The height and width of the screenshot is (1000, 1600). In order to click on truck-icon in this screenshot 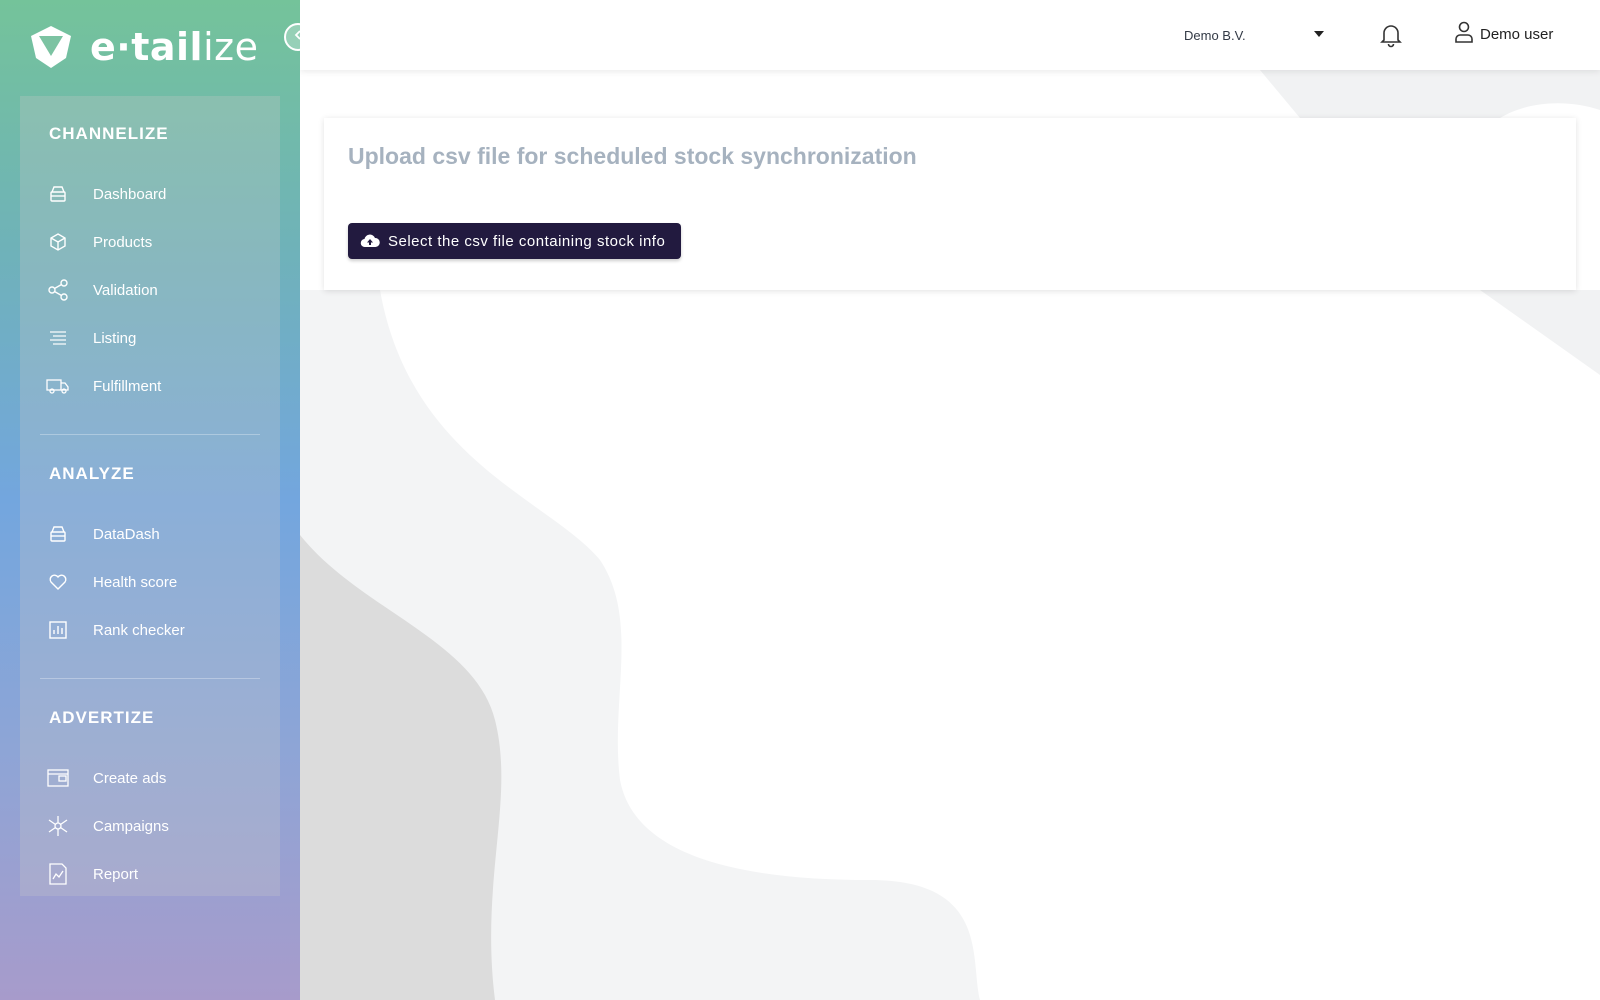, I will do `click(58, 386)`.